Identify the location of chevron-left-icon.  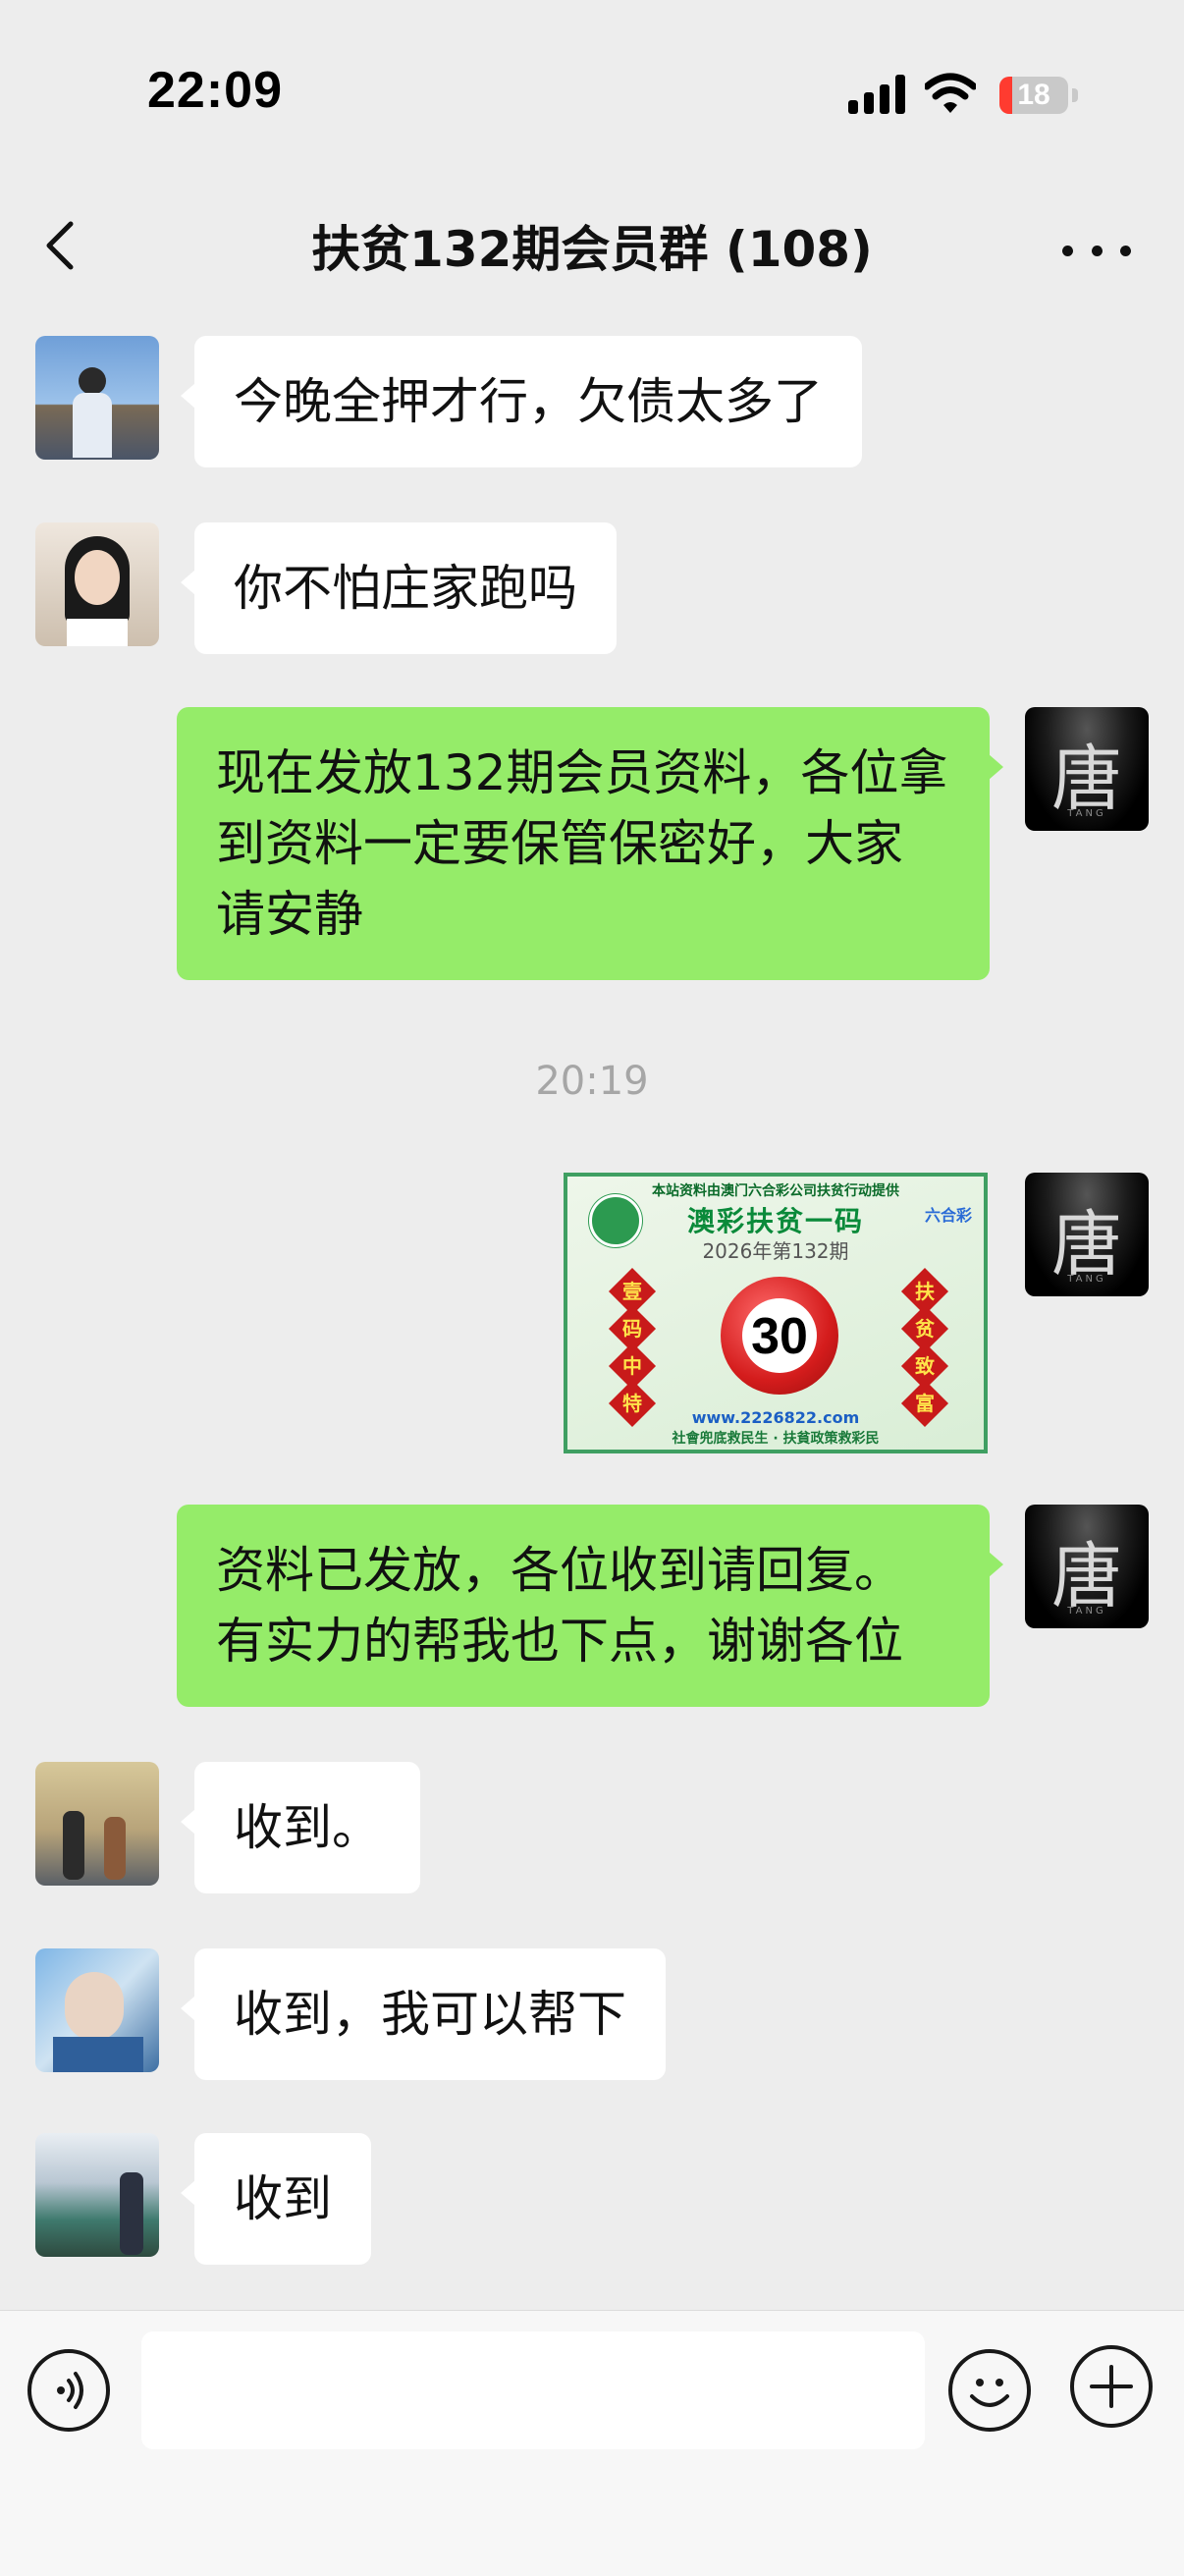
(61, 245).